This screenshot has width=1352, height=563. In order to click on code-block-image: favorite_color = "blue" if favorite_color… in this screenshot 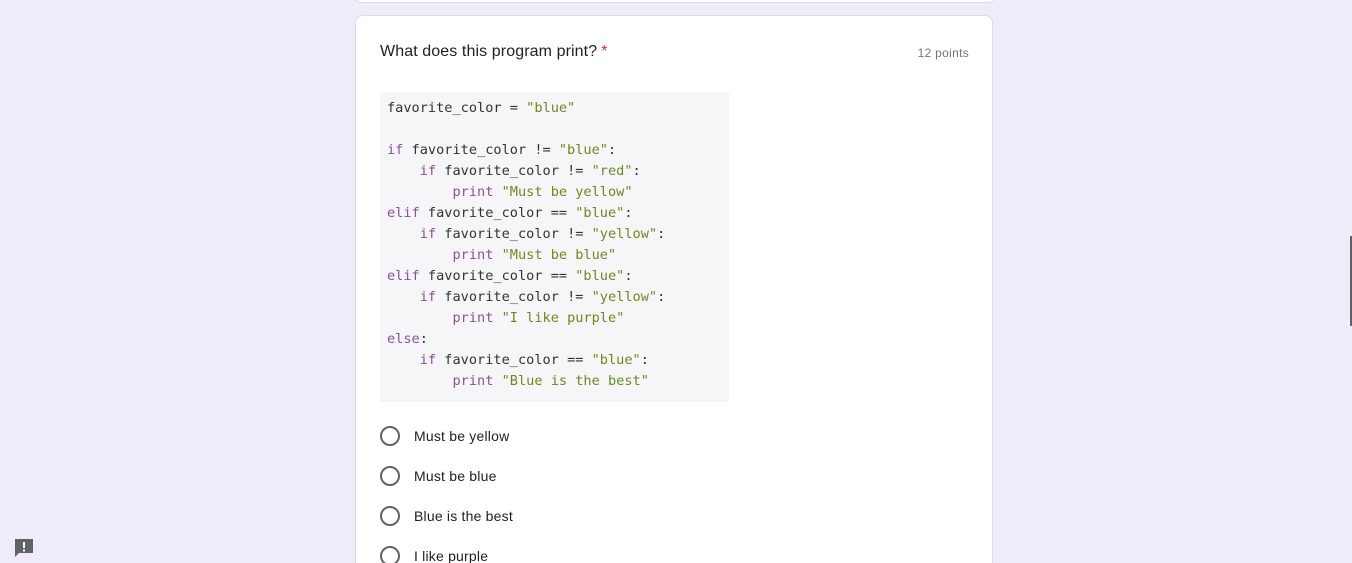, I will do `click(554, 247)`.